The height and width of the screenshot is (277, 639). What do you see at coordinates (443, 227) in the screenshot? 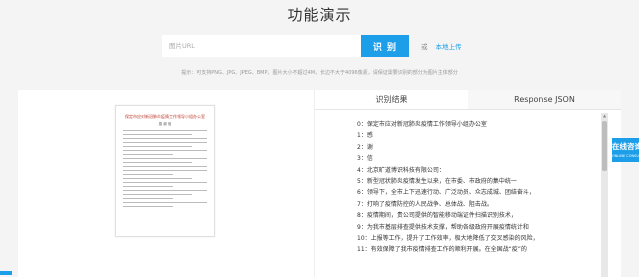
I see `result-line: 9：为我市基层排查提供技术支撑，帮助各级政府开展疫情统计和` at bounding box center [443, 227].